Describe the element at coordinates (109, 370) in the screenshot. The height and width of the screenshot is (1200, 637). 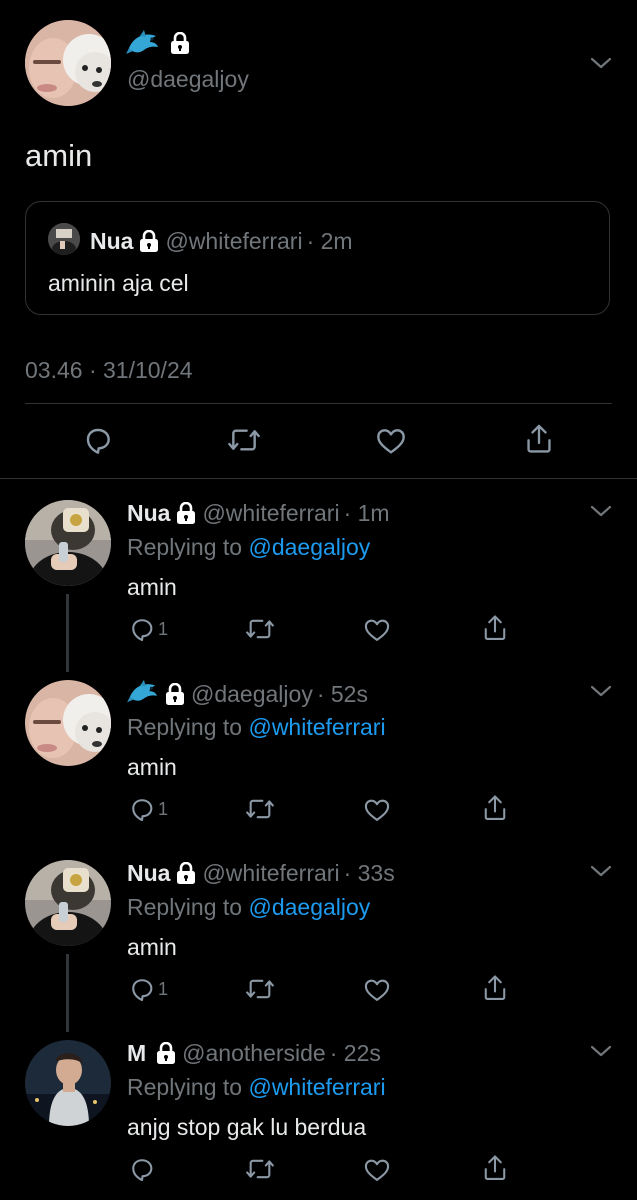
I see `tweet-timestamp: 03.46 · 31/10/24` at that location.